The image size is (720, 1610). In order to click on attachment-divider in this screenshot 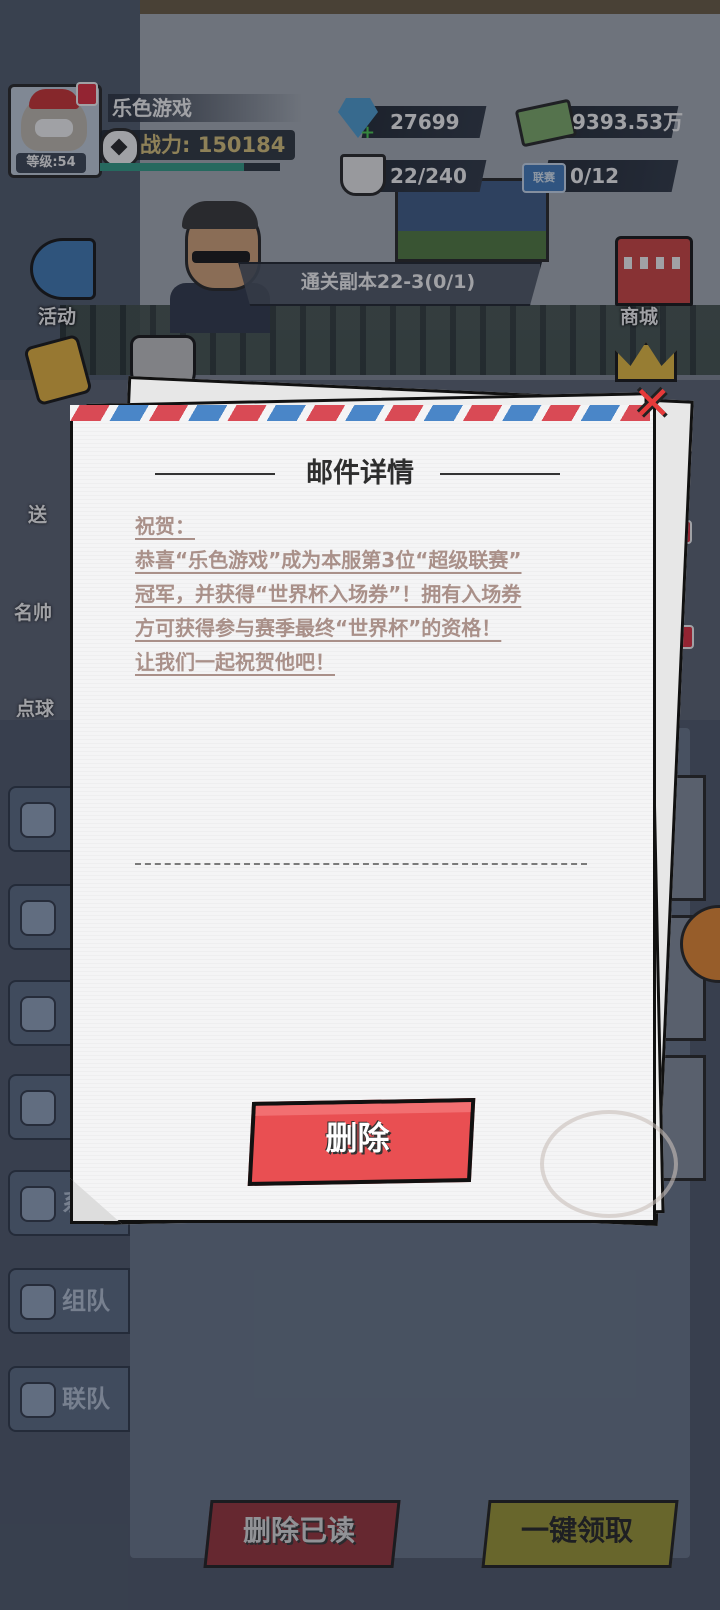, I will do `click(361, 864)`.